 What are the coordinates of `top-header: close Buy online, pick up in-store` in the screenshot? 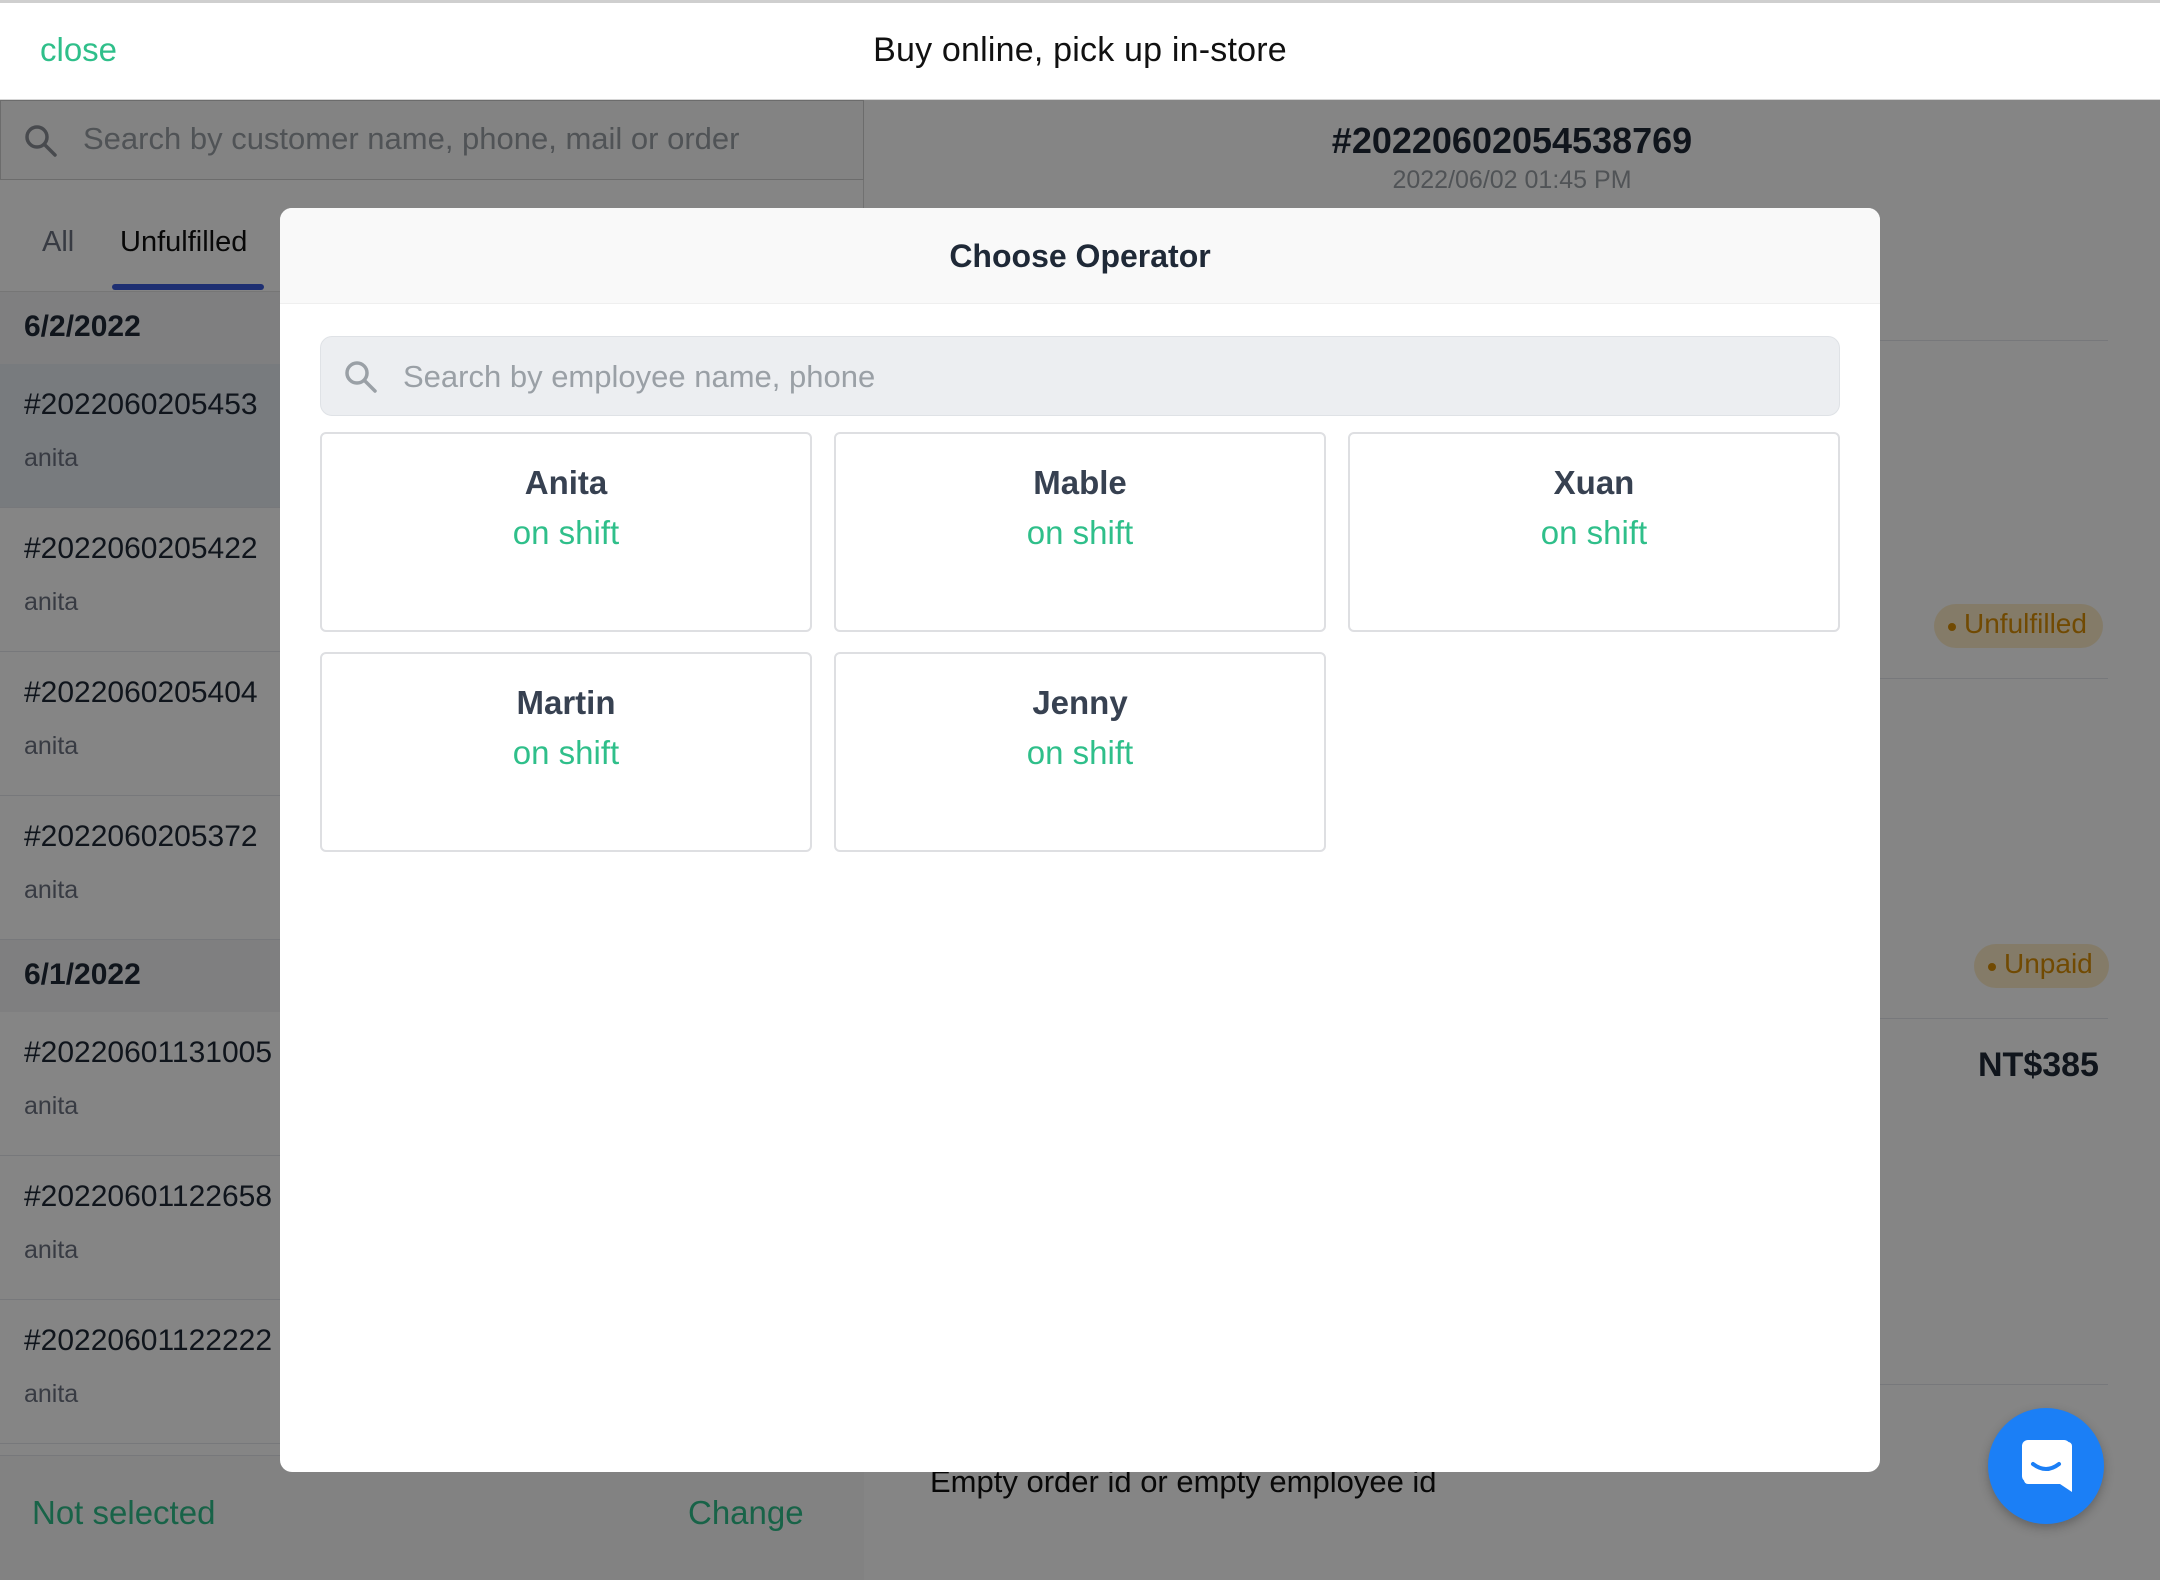 It's located at (1080, 50).